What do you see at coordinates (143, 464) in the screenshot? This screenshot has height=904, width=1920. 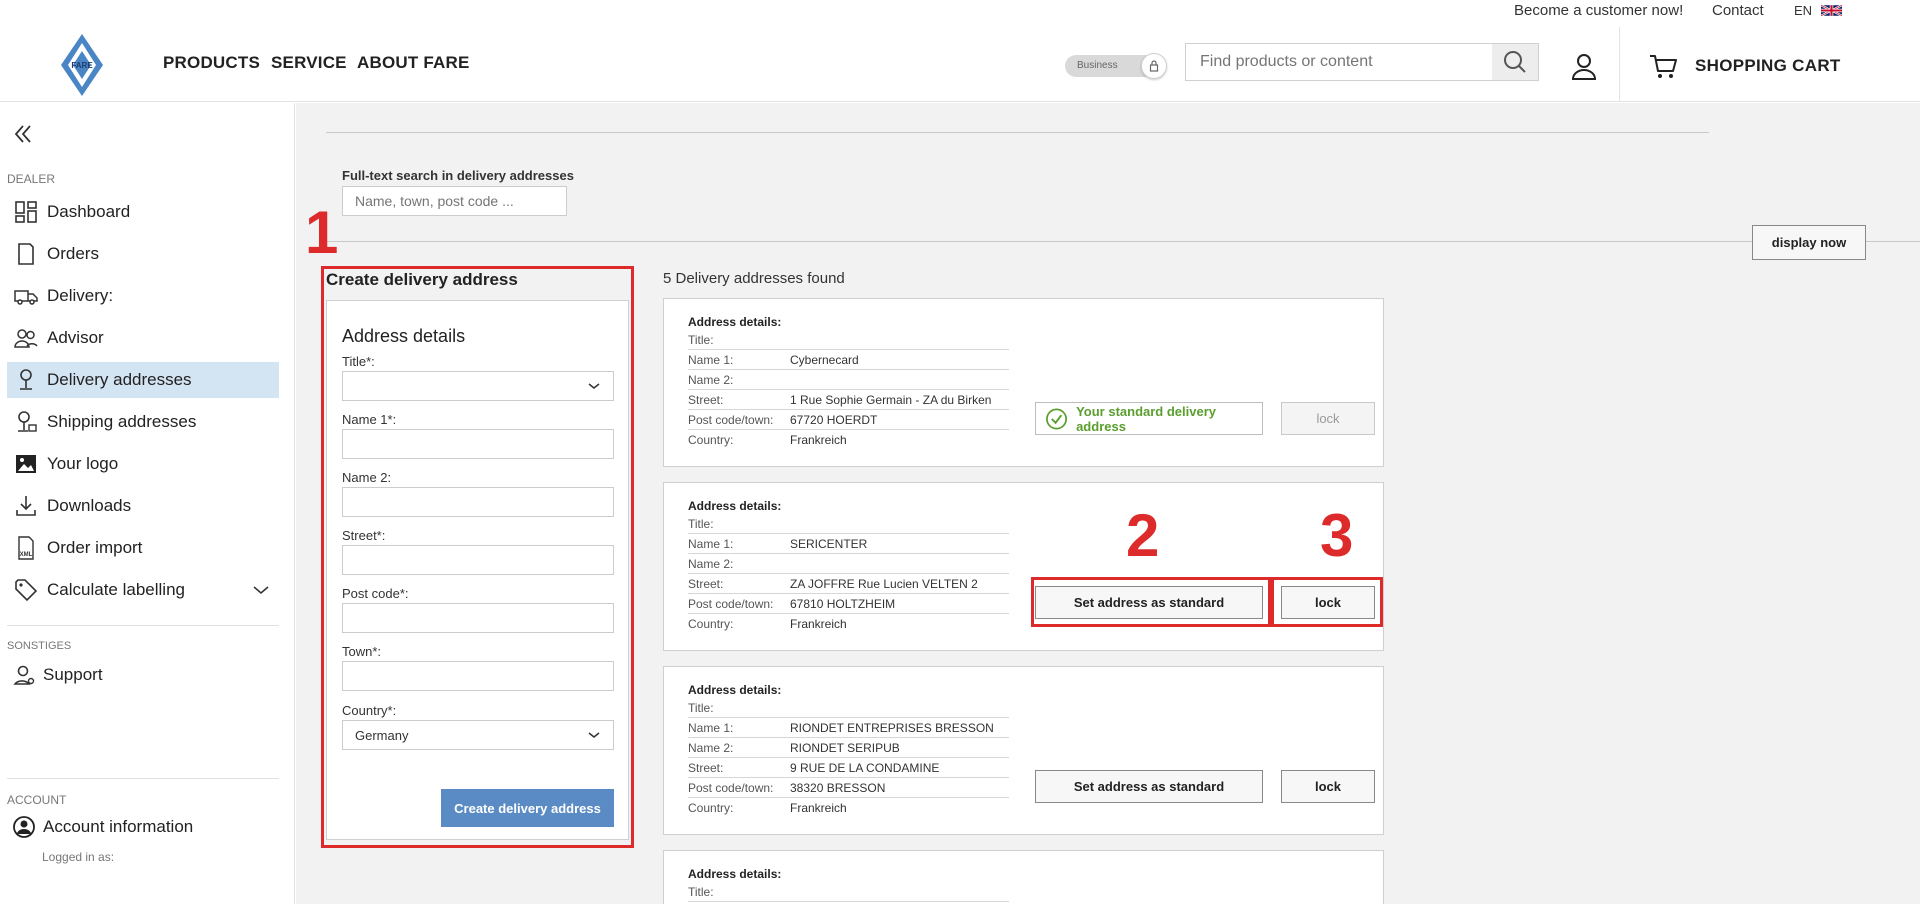 I see `sidebar-item-your-logo: Your logo` at bounding box center [143, 464].